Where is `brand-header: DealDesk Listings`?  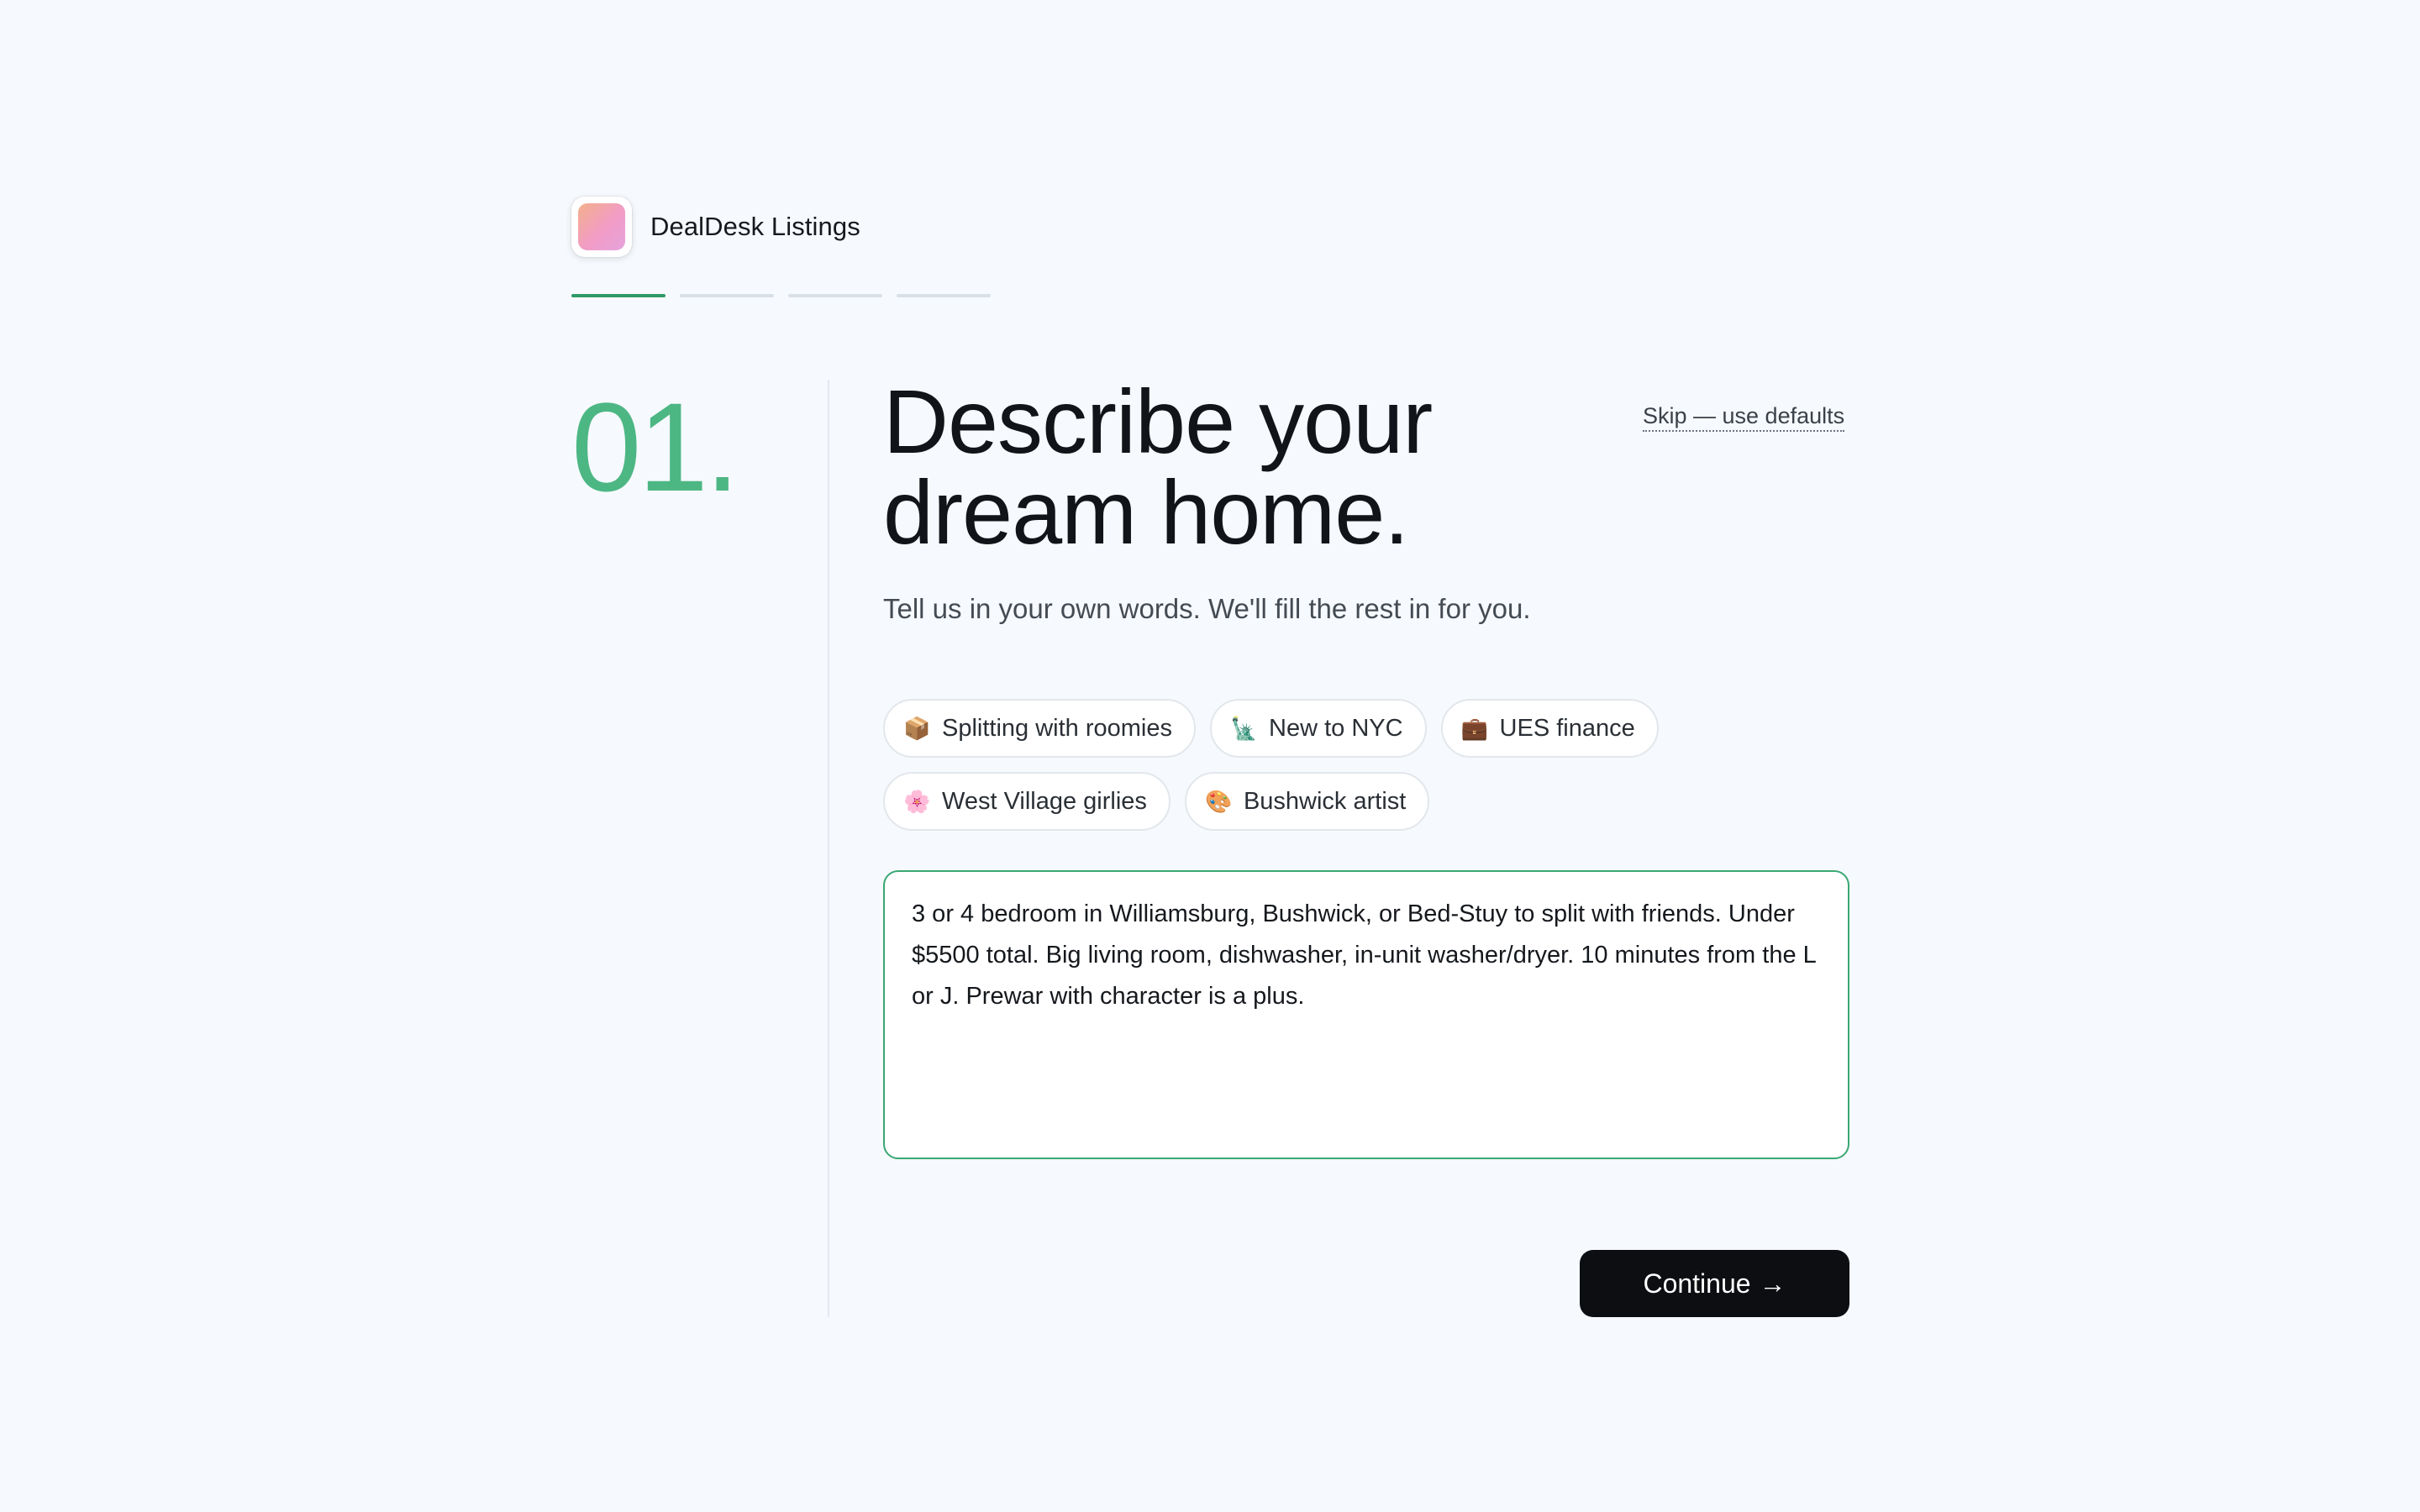 brand-header: DealDesk Listings is located at coordinates (716, 227).